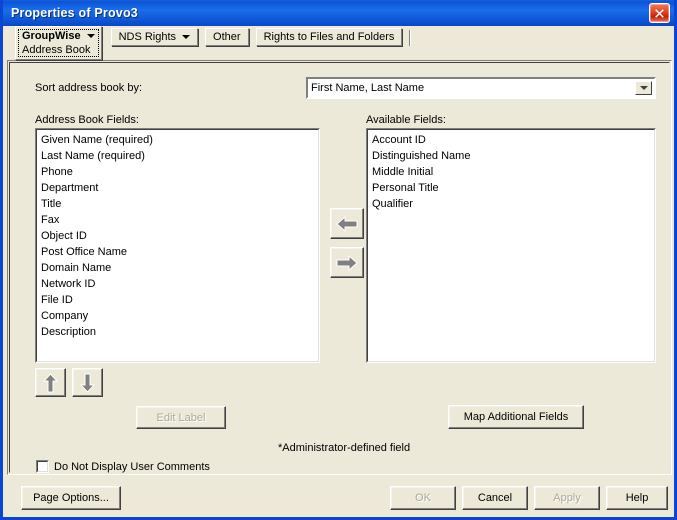 This screenshot has width=677, height=520. I want to click on address-book-fields-label: Address Book Fields:, so click(87, 120).